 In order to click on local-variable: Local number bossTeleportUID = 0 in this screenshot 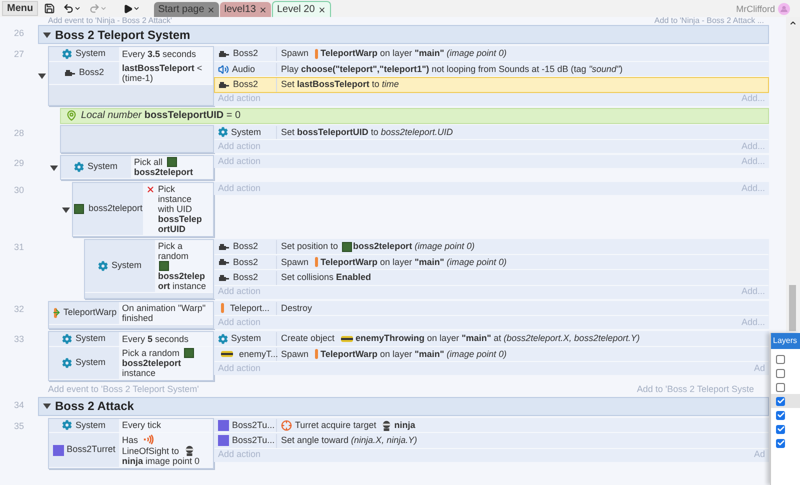, I will do `click(414, 116)`.